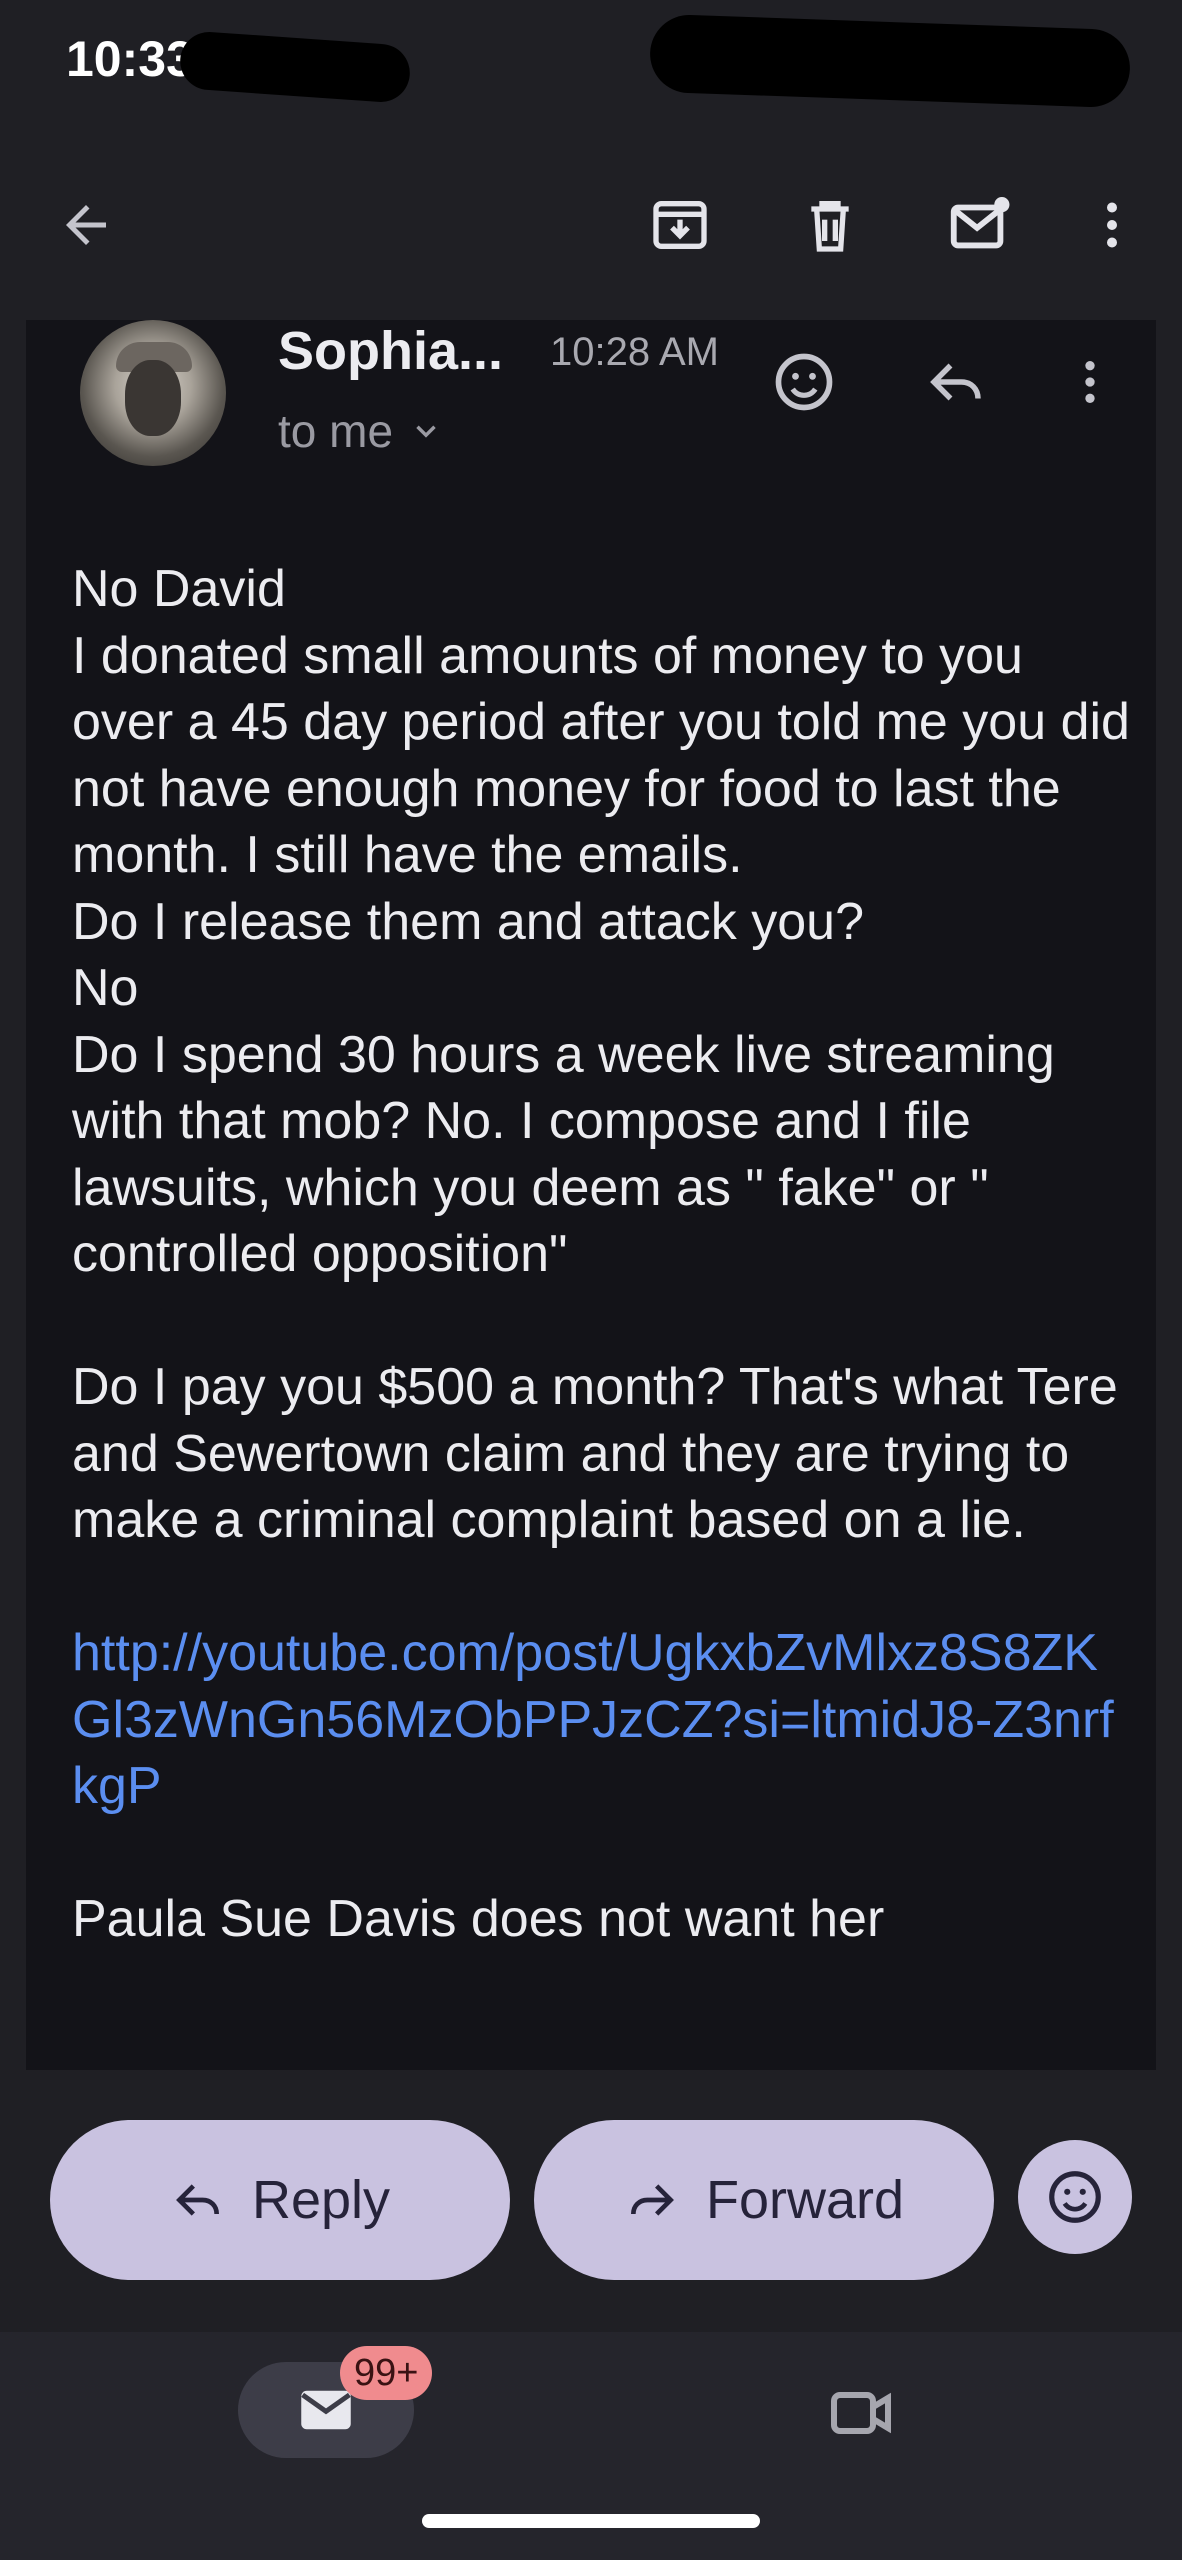  Describe the element at coordinates (130, 59) in the screenshot. I see `status-time: 10:33` at that location.